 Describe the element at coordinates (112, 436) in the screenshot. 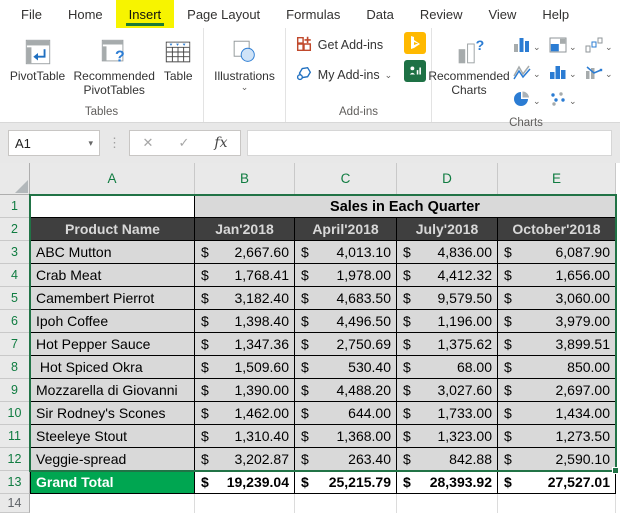

I see `product-name-cell: Steeleye Stout` at that location.